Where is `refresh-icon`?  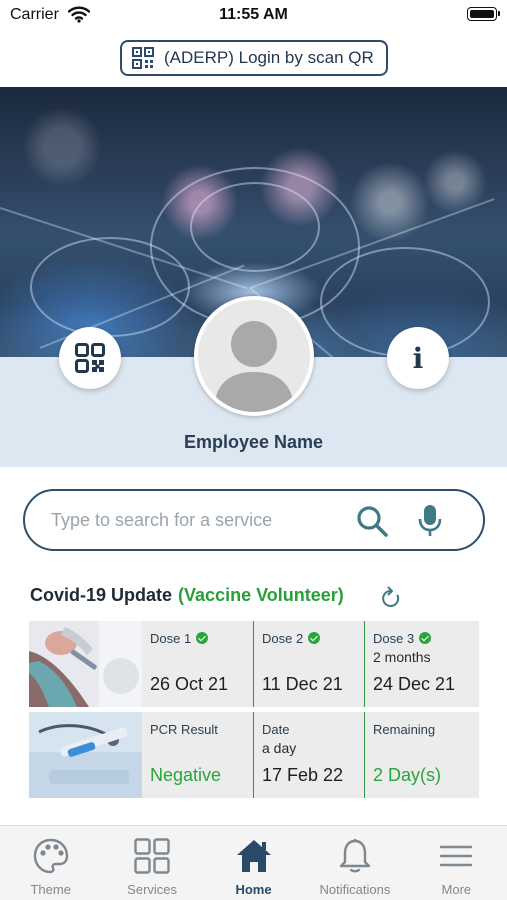
refresh-icon is located at coordinates (391, 598).